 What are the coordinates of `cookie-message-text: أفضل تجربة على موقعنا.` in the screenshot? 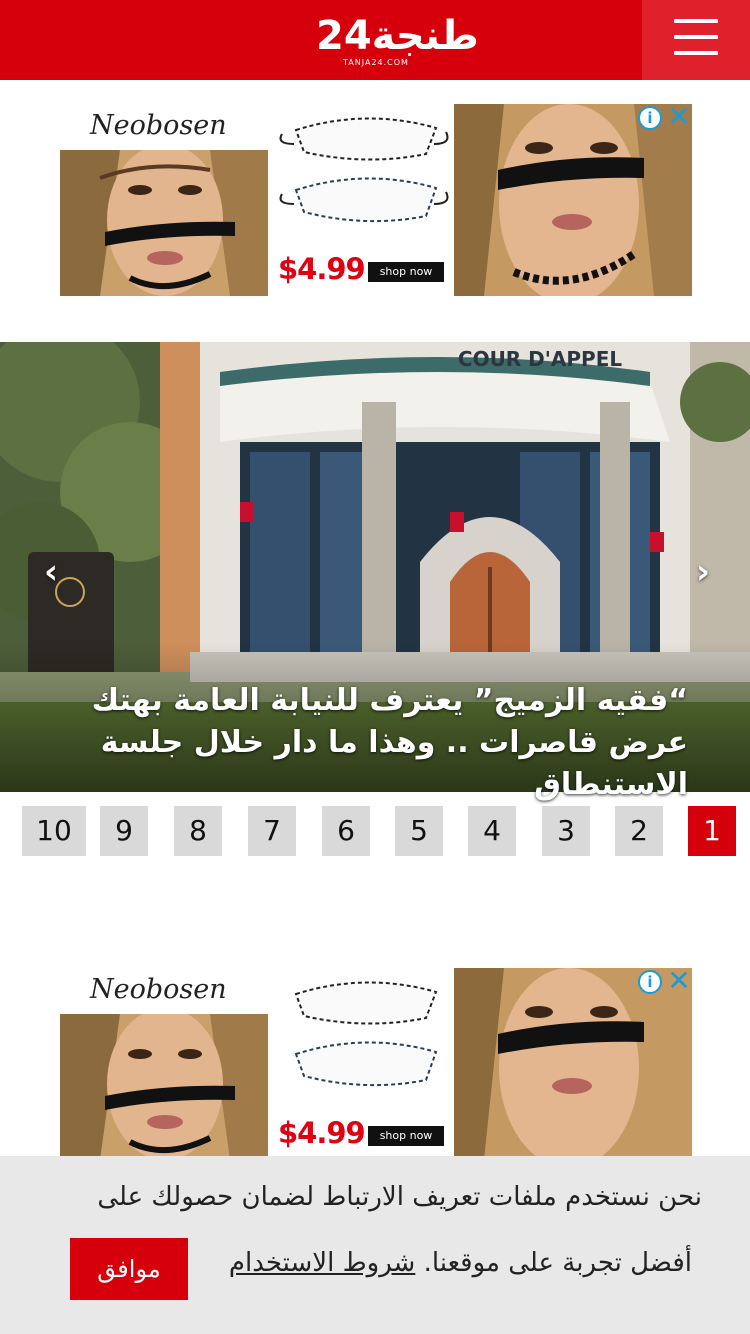 It's located at (557, 1263).